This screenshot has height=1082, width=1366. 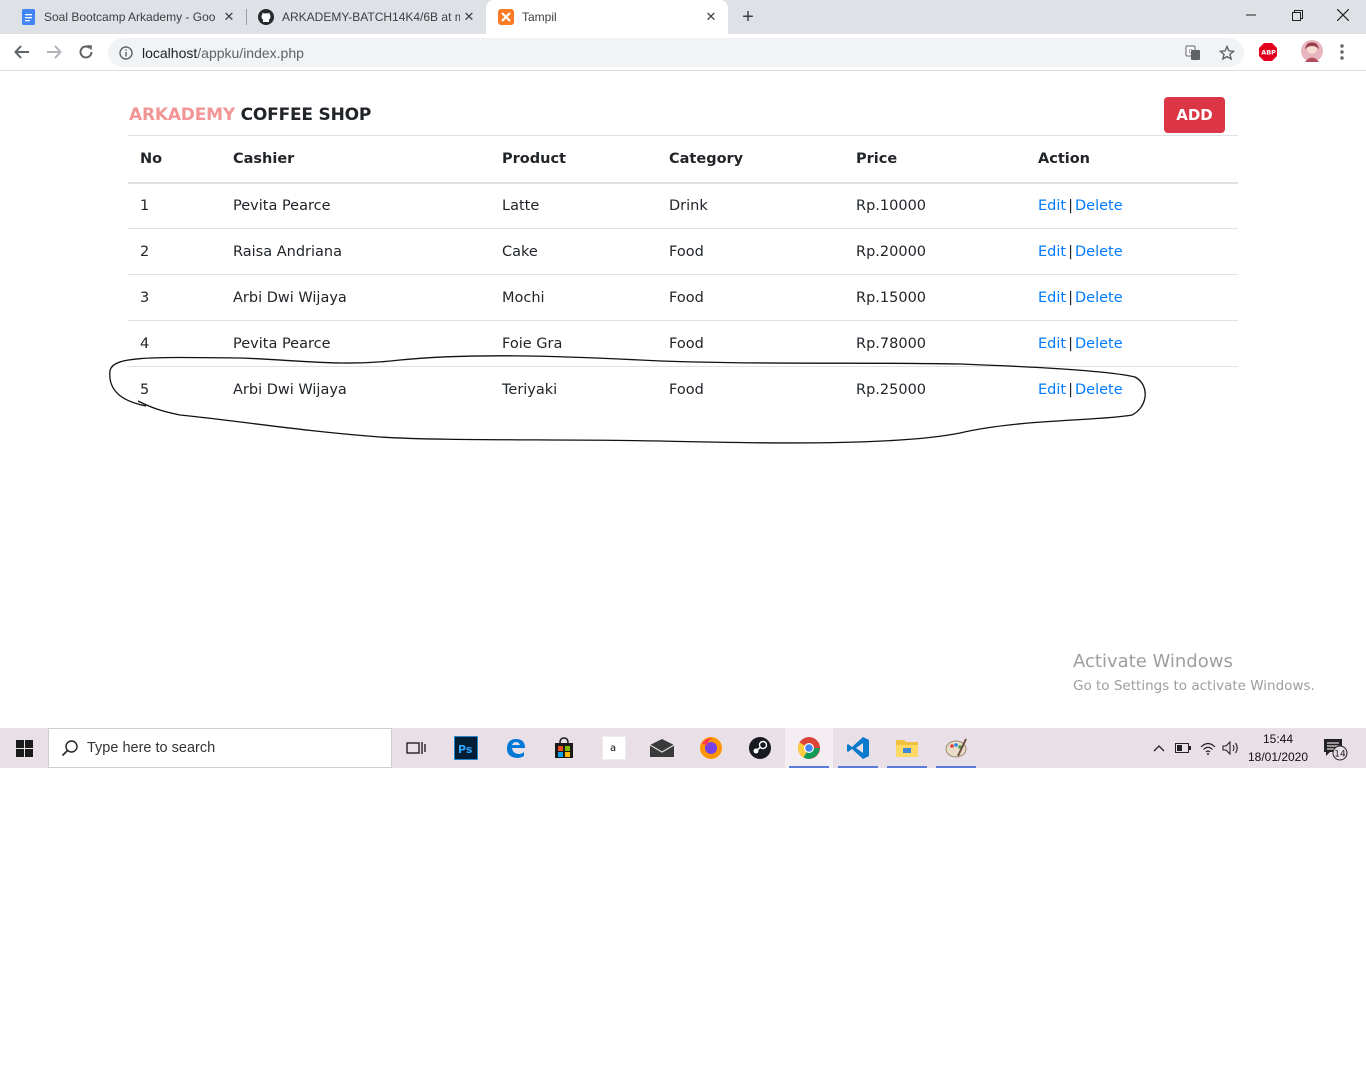 What do you see at coordinates (935, 159) in the screenshot?
I see `column-header-price: Price` at bounding box center [935, 159].